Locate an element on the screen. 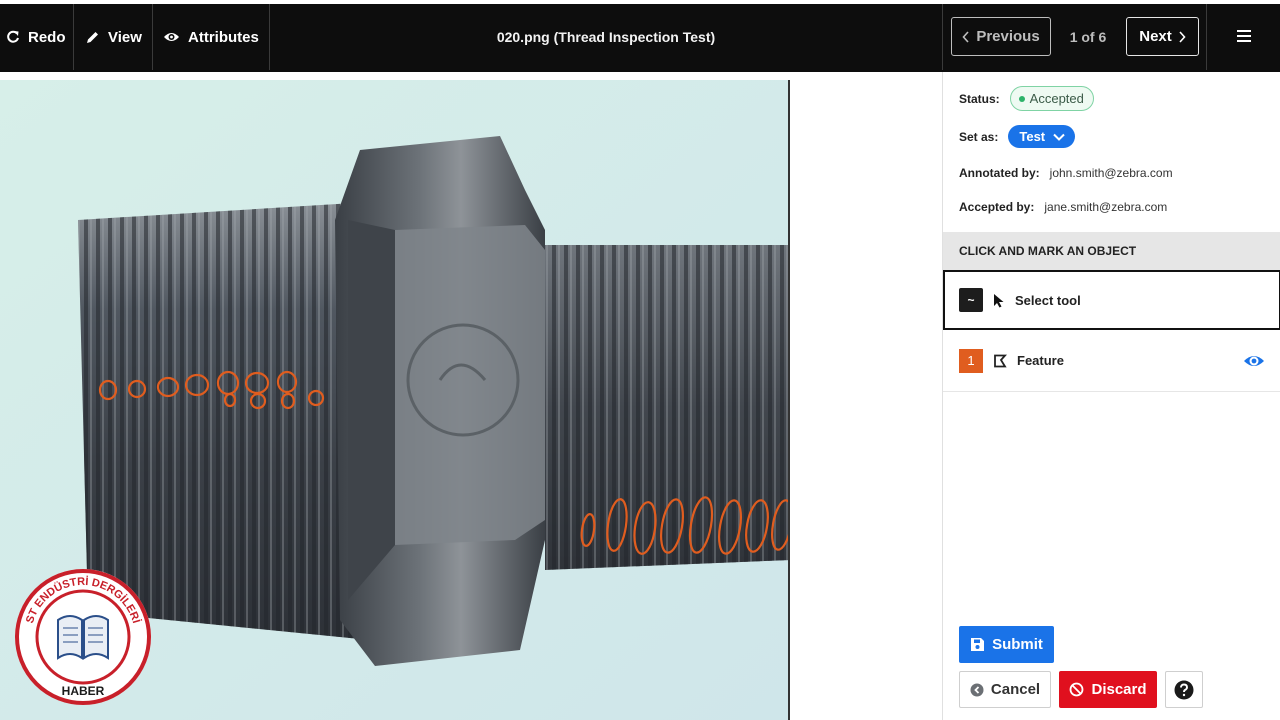 Image resolution: width=1280 pixels, height=720 pixels. select-tool: ~ Select tool is located at coordinates (1111, 300).